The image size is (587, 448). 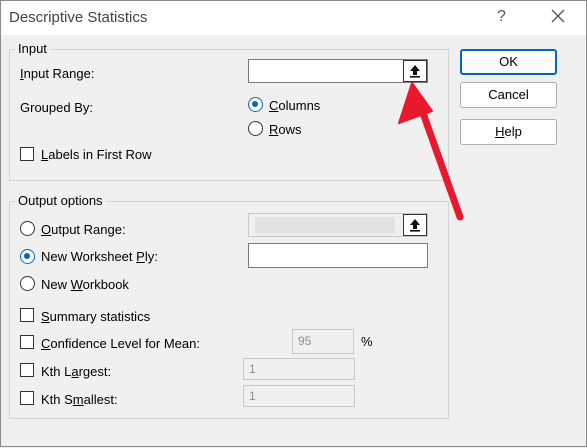 I want to click on new-workbook-label: New Workbook, so click(x=85, y=284).